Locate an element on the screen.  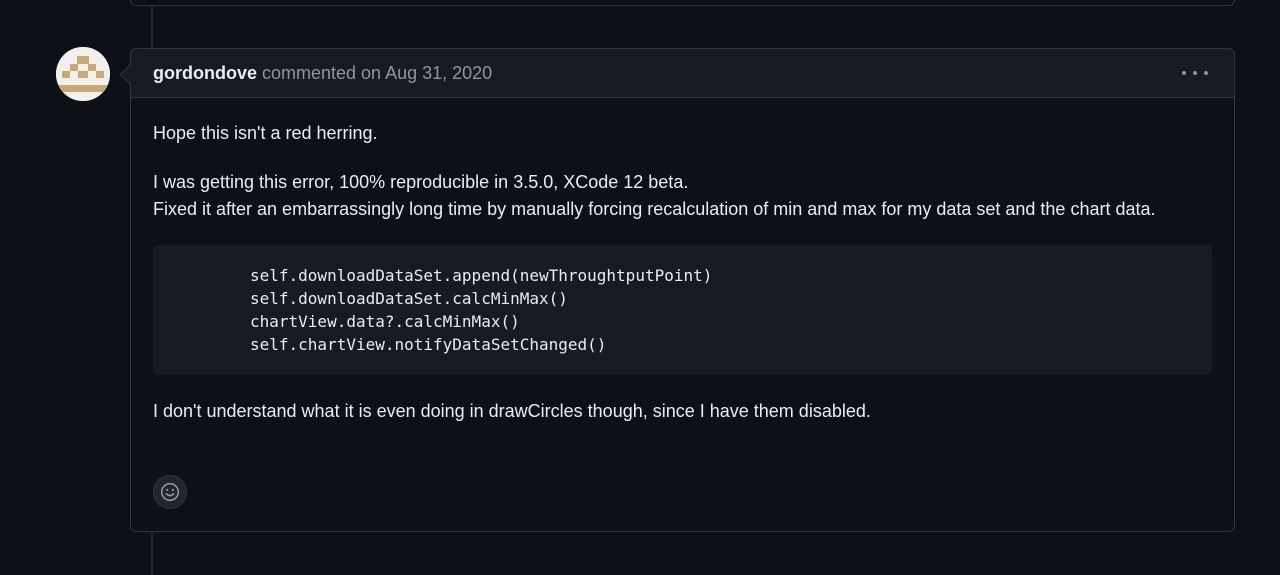
comment-timestamp: commented on Aug 31, 2020 is located at coordinates (377, 73).